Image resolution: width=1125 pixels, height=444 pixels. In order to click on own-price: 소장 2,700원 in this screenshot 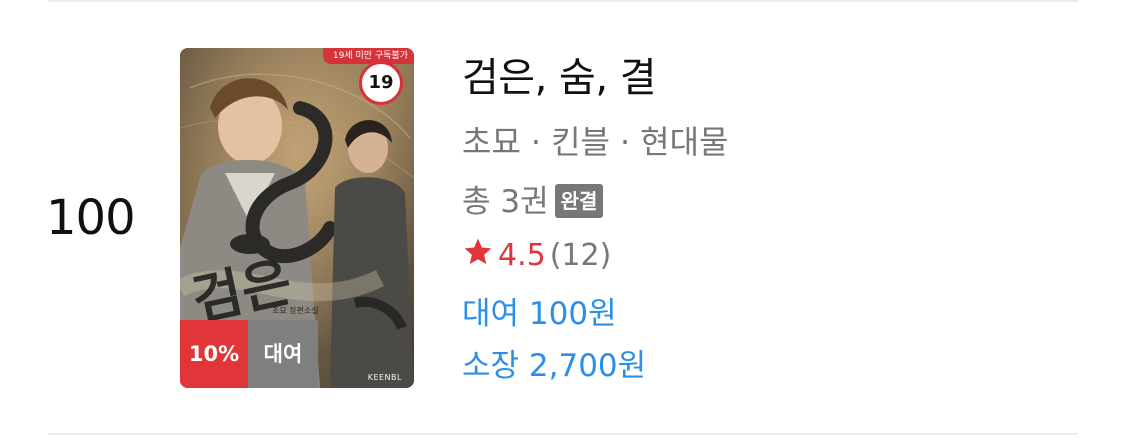, I will do `click(554, 366)`.